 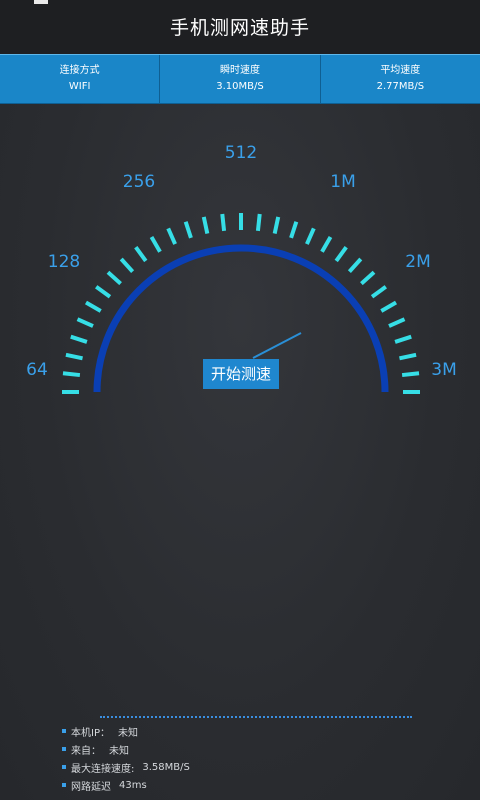 What do you see at coordinates (343, 182) in the screenshot?
I see `scale-label-1m: 1M` at bounding box center [343, 182].